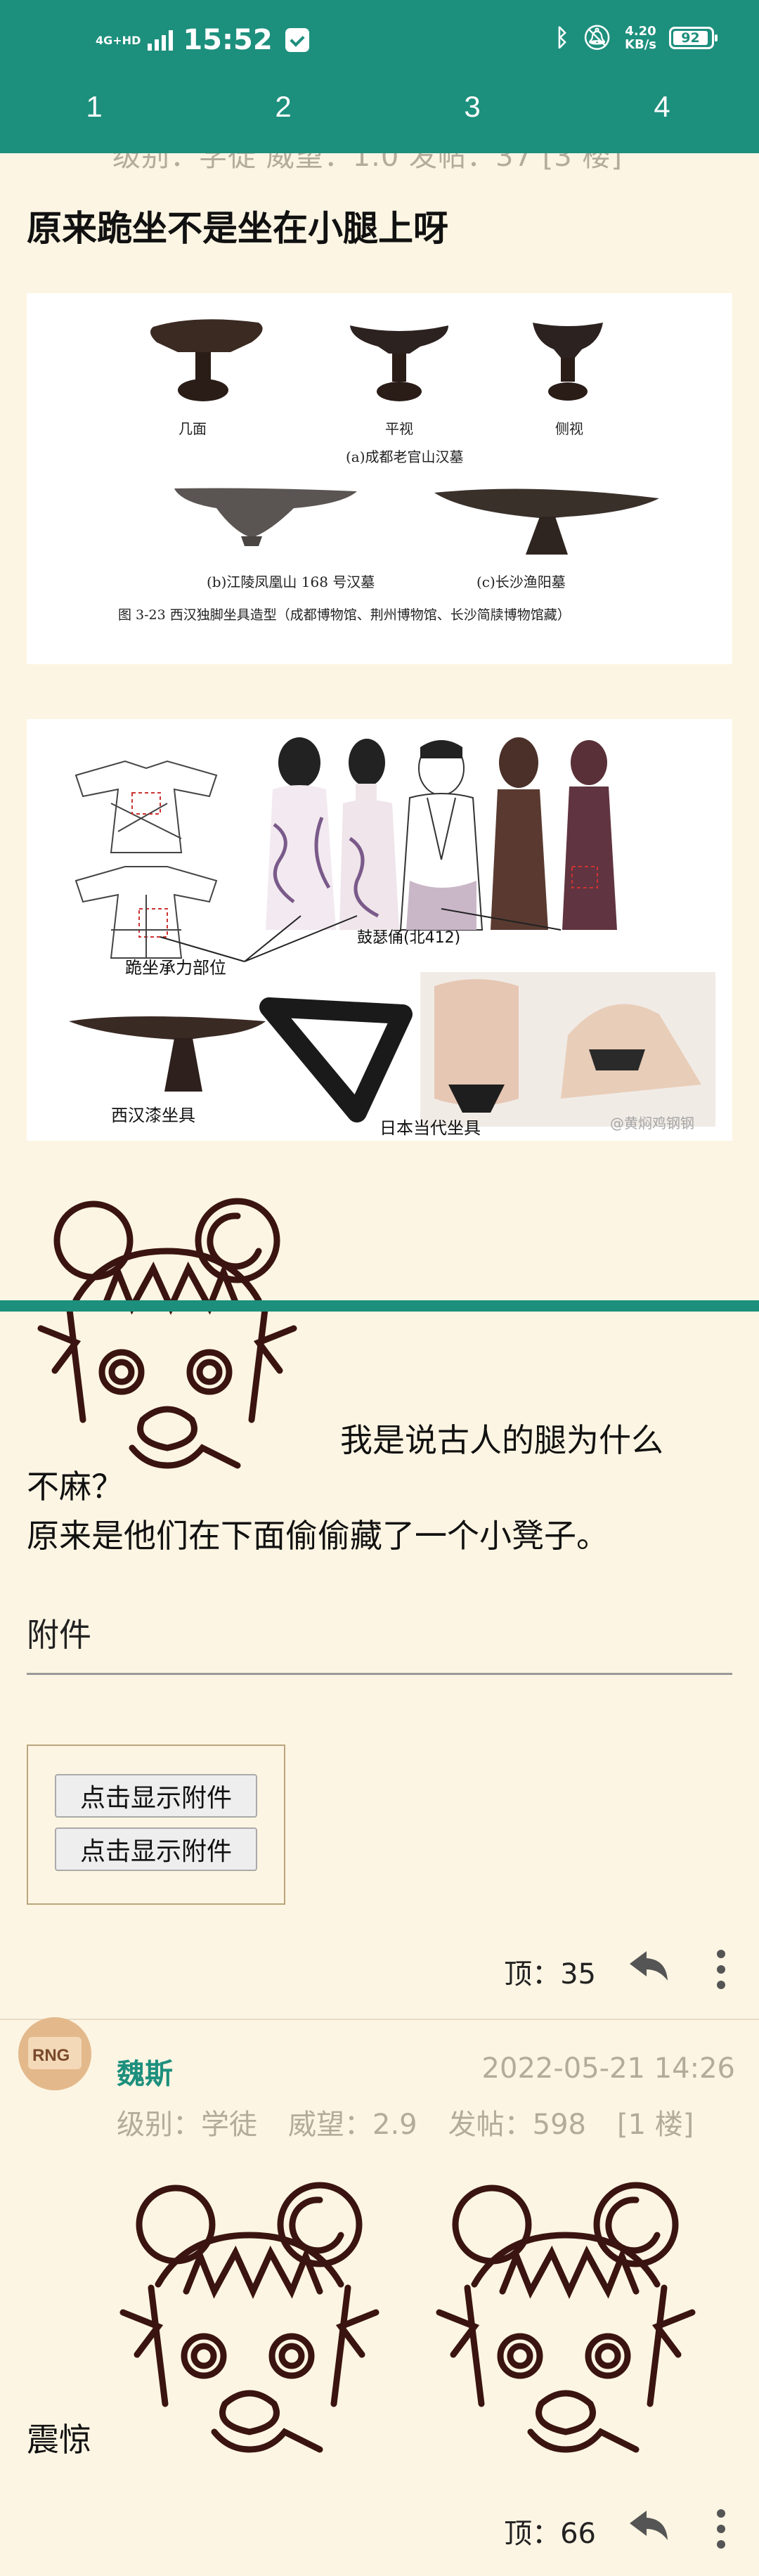  What do you see at coordinates (379, 2533) in the screenshot?
I see `post-actions: 顶：66` at bounding box center [379, 2533].